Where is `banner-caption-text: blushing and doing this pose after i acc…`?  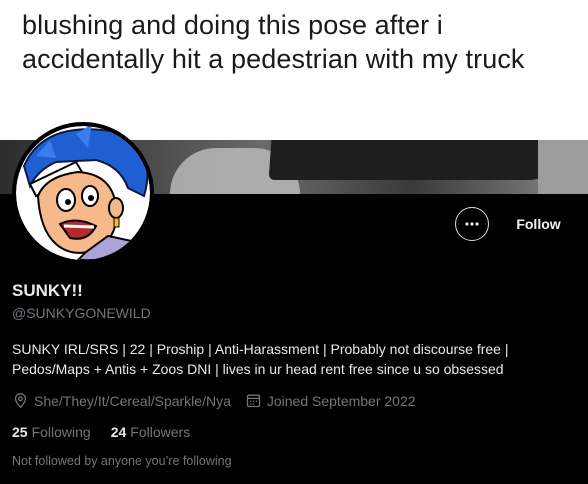 banner-caption-text: blushing and doing this pose after i acc… is located at coordinates (273, 42).